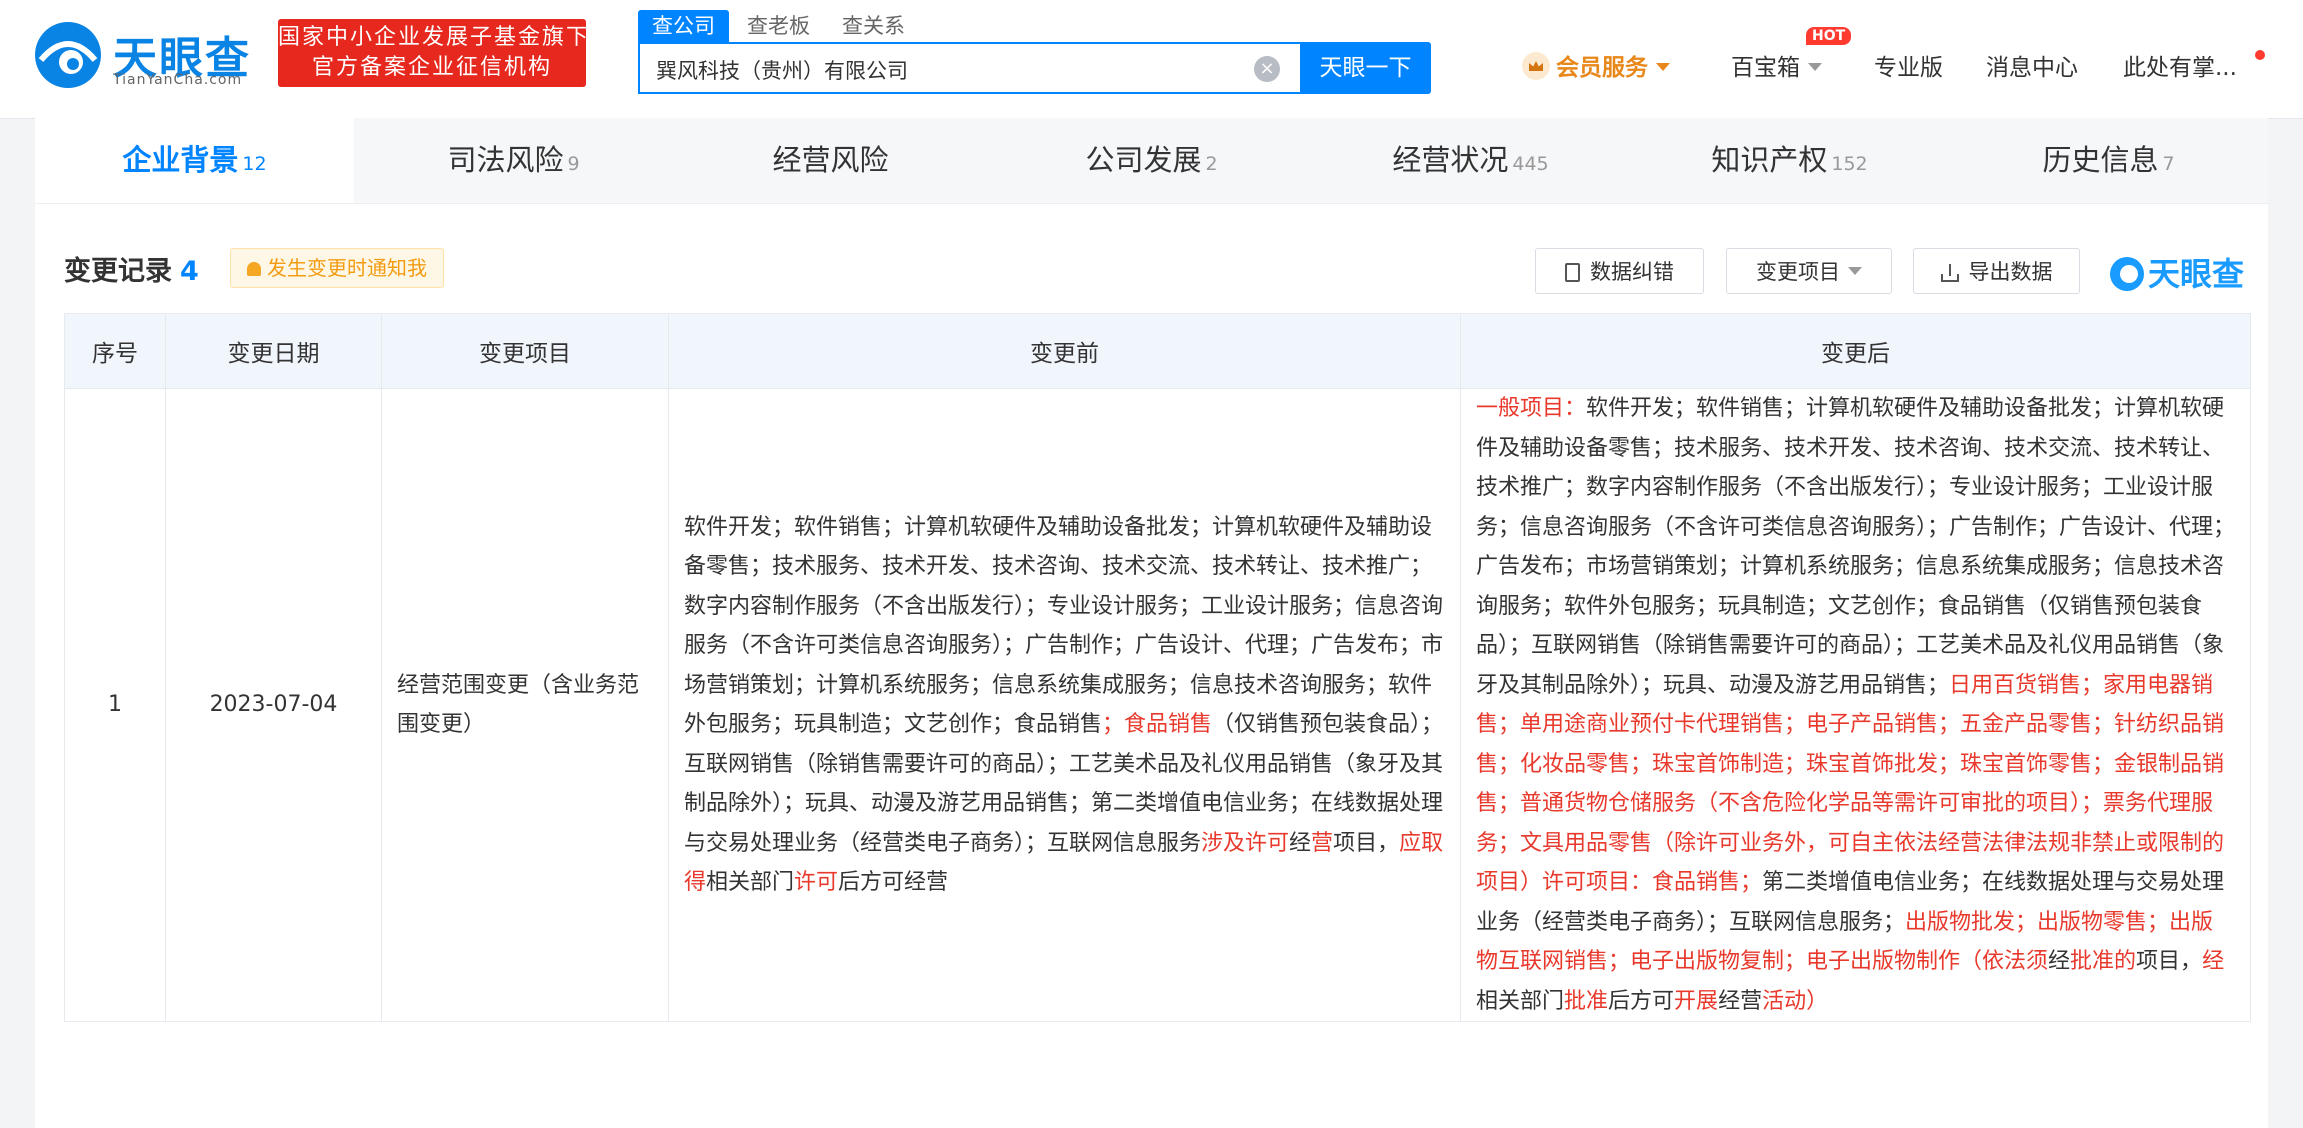 The image size is (2303, 1128). What do you see at coordinates (573, 164) in the screenshot?
I see `tab-count: 9` at bounding box center [573, 164].